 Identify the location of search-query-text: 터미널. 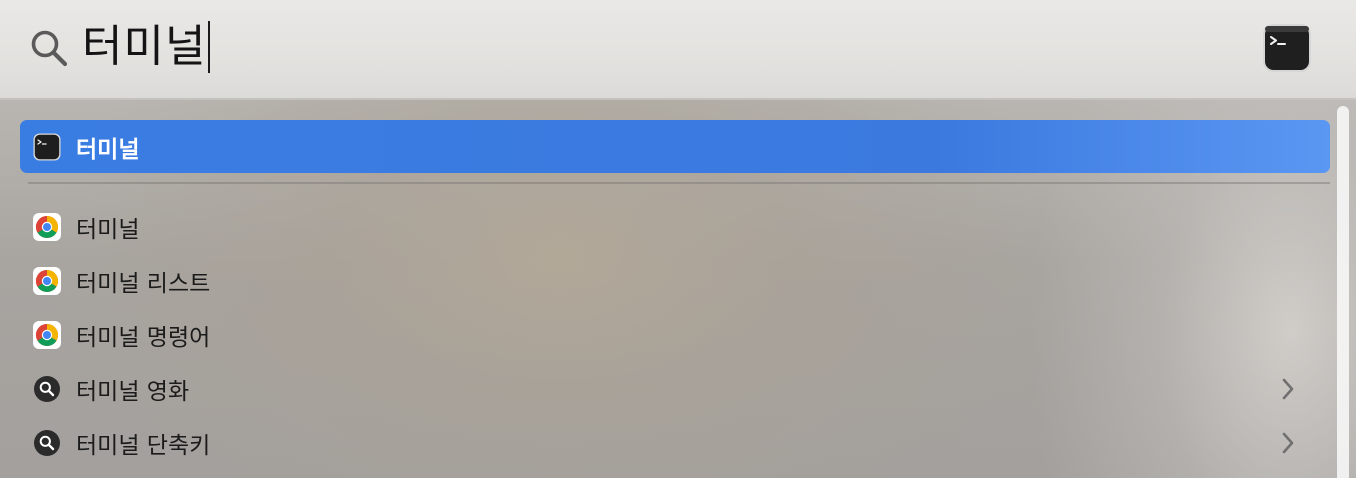
(144, 46).